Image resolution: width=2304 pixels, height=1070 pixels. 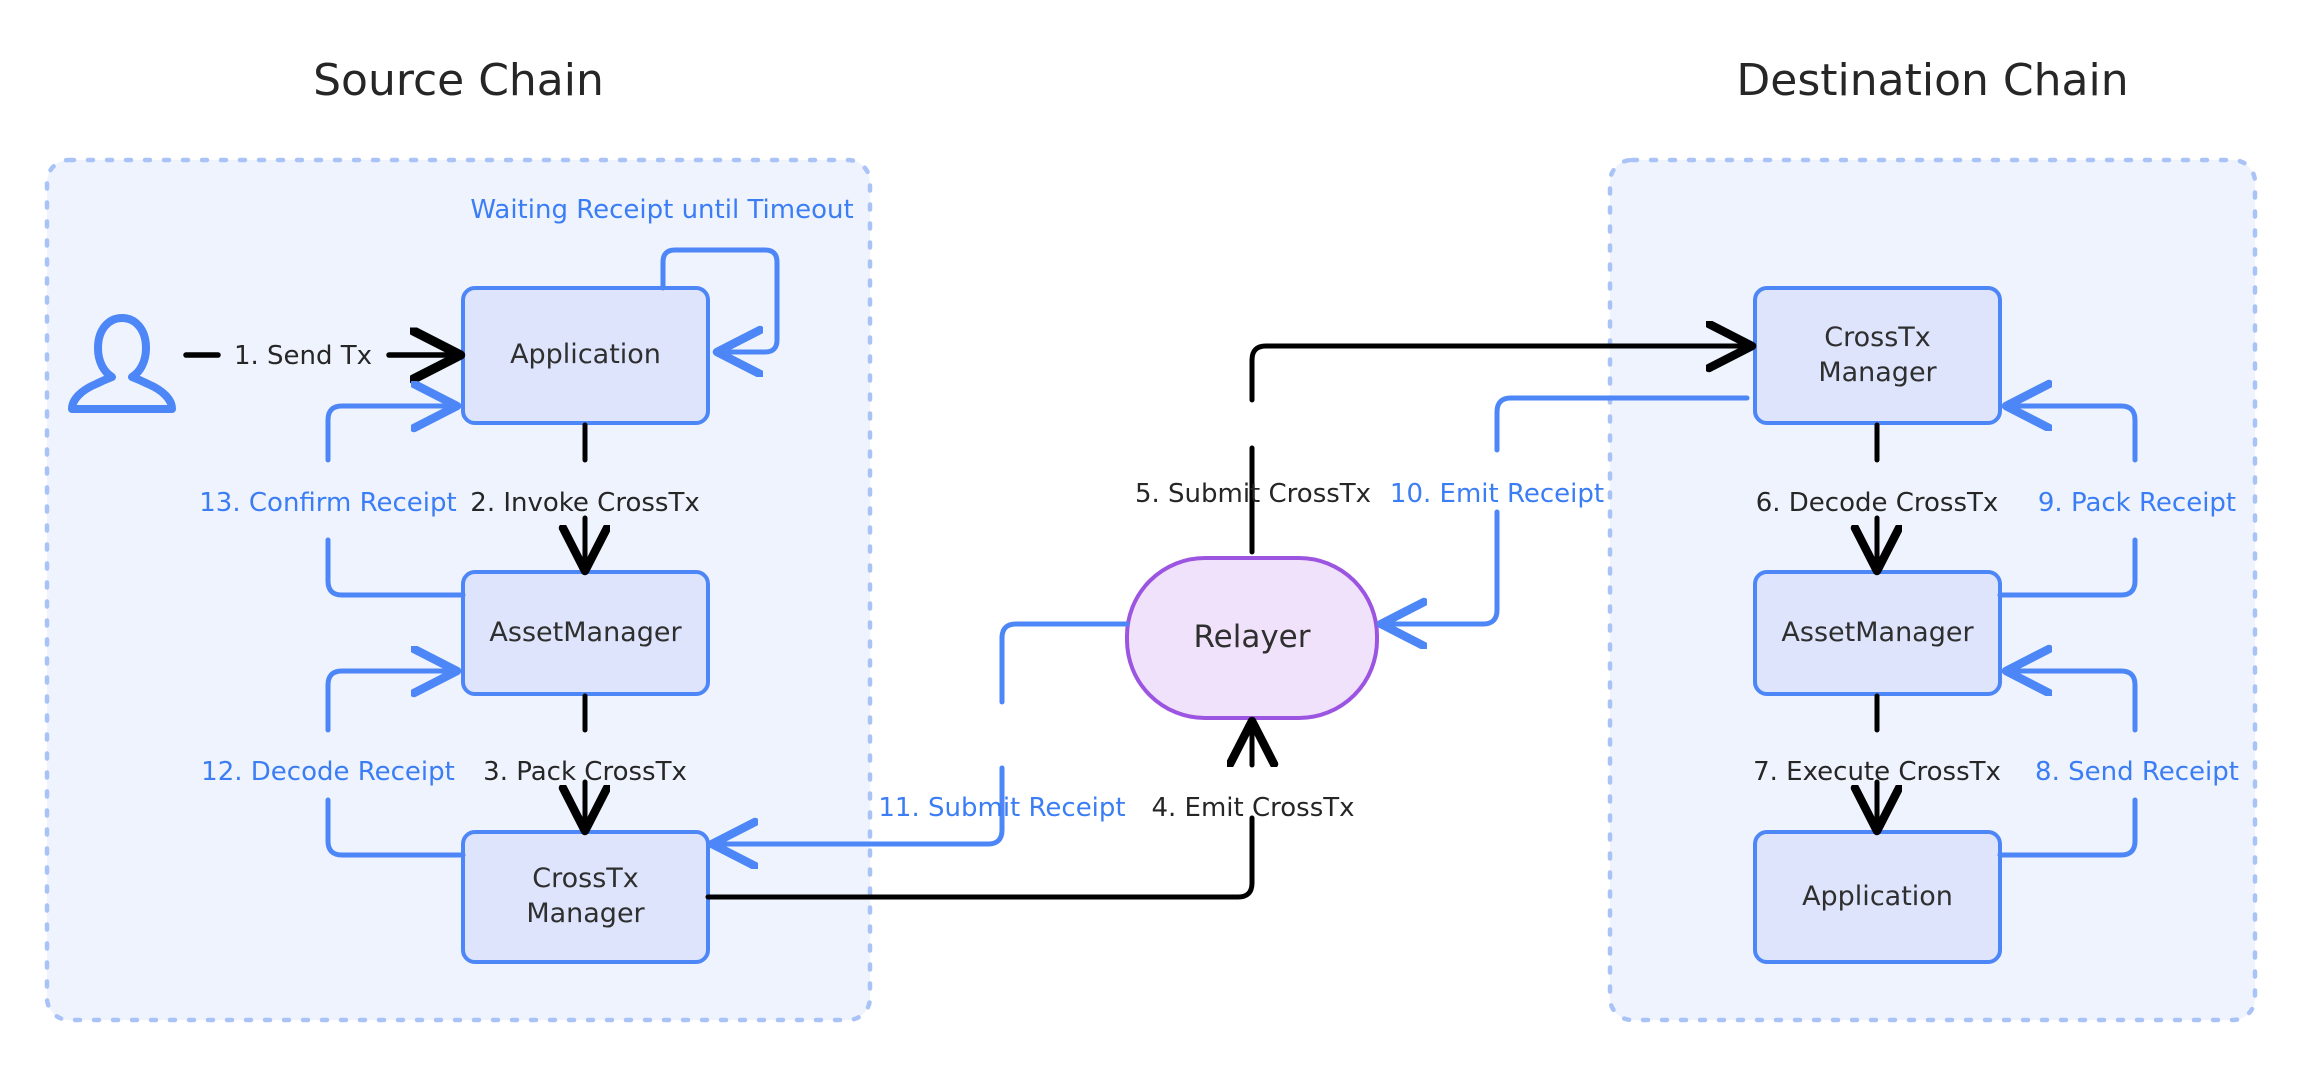 I want to click on edge-11-submit-receipt-upper, so click(x=1064, y=663).